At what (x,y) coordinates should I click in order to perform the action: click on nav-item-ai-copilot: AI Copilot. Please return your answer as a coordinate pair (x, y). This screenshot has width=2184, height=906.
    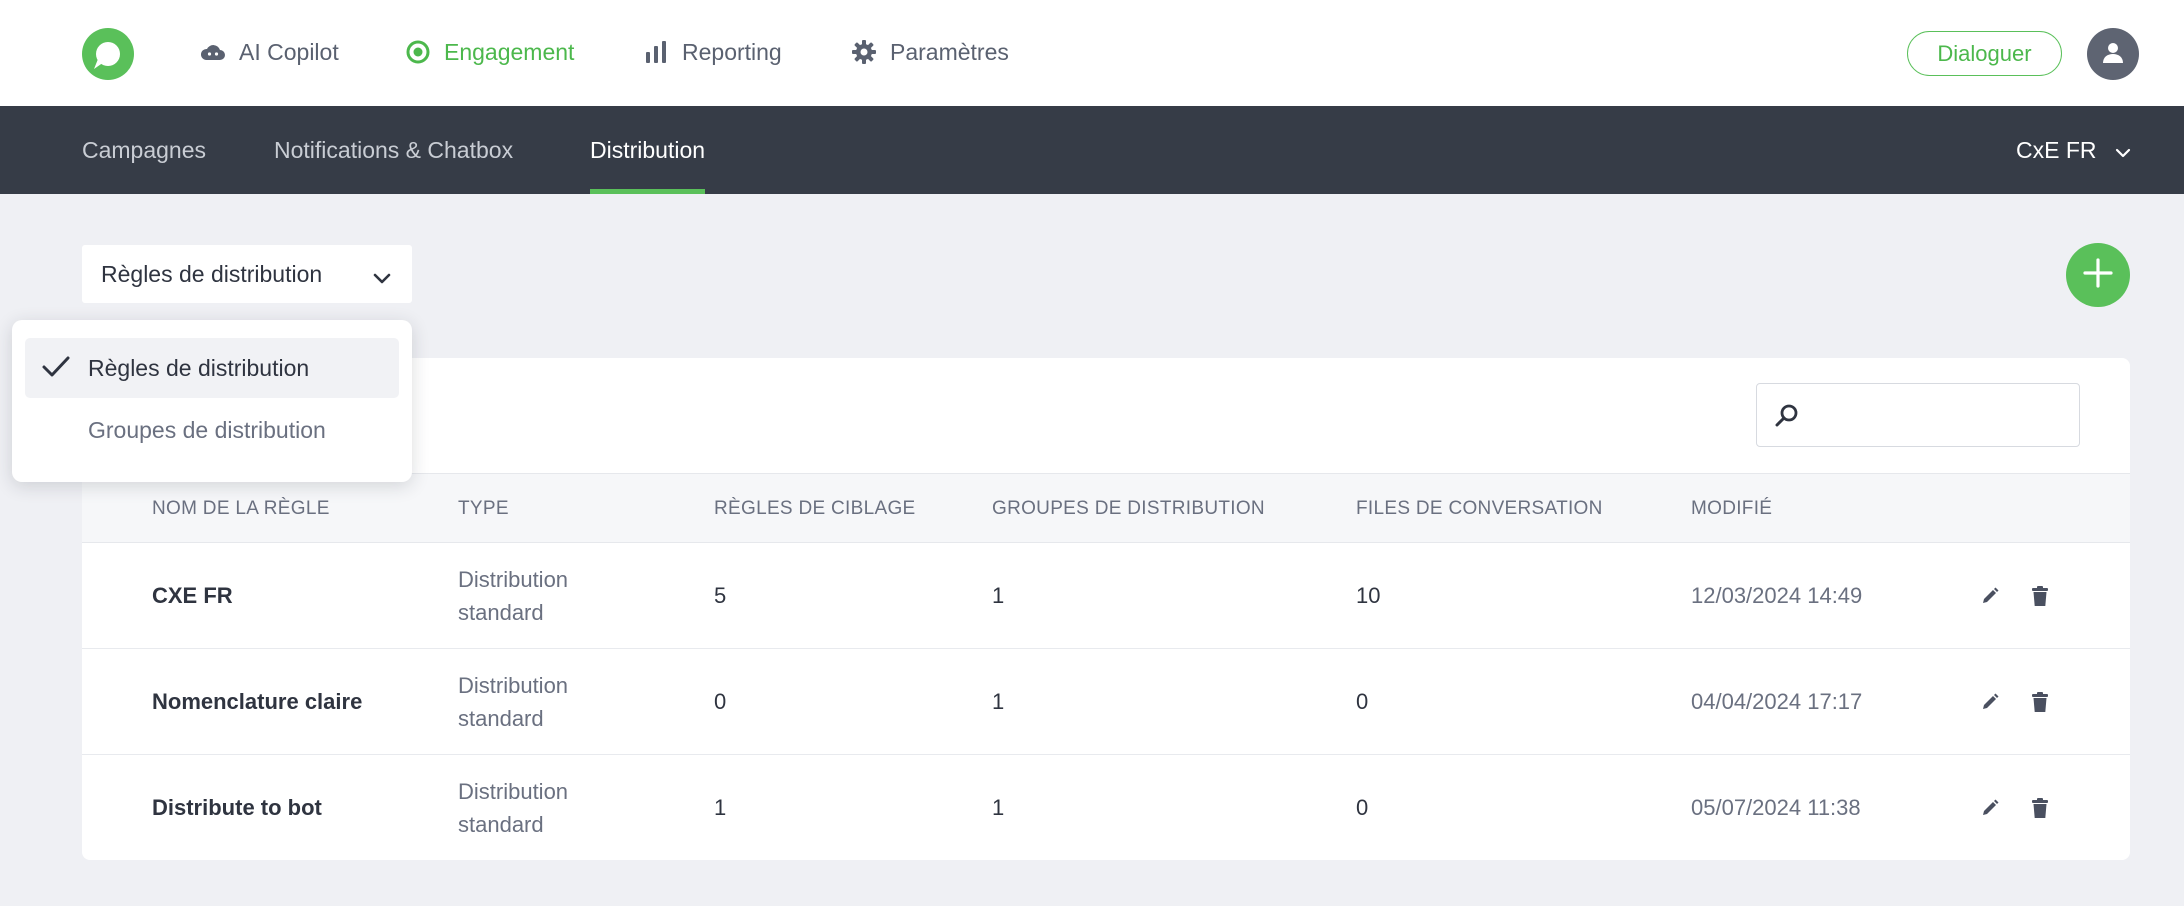
    Looking at the image, I should click on (269, 52).